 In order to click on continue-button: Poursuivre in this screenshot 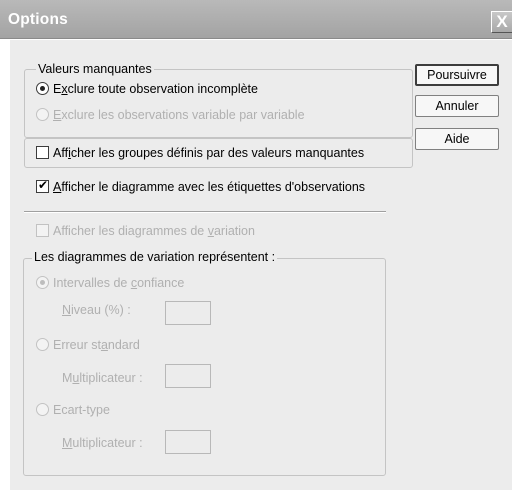, I will do `click(457, 75)`.